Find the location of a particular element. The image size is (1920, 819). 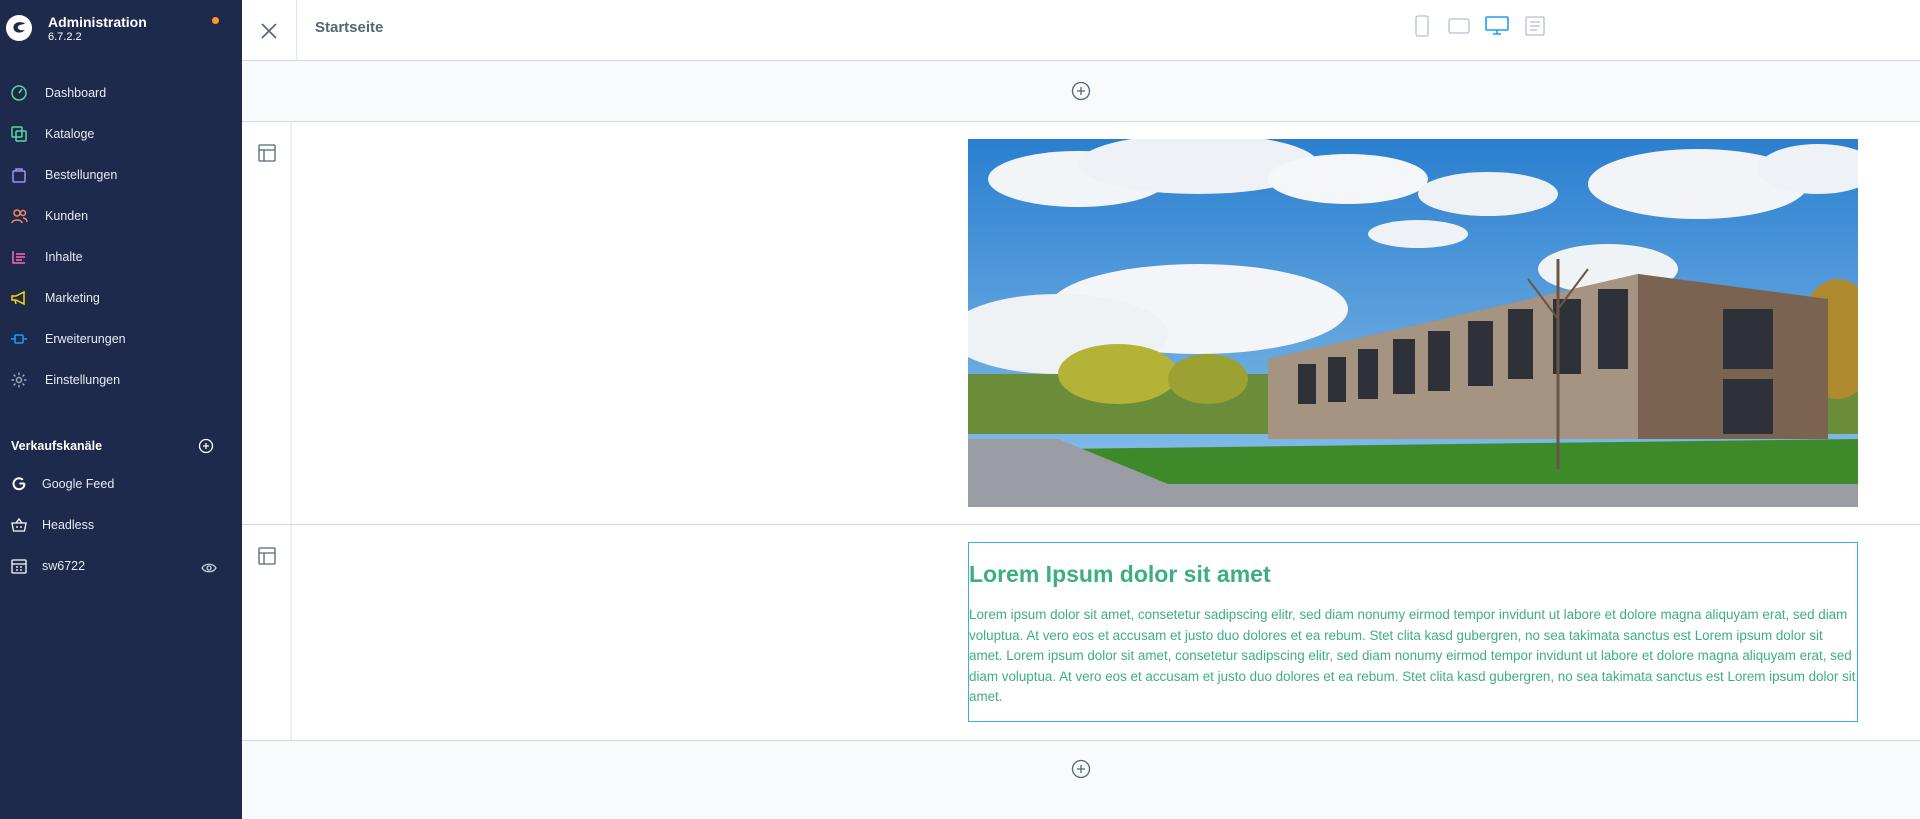

sidebar-item-label: Marketing is located at coordinates (72, 298).